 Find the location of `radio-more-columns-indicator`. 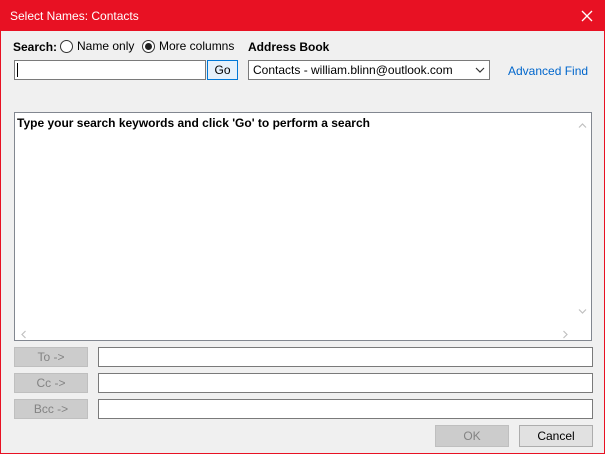

radio-more-columns-indicator is located at coordinates (148, 46).